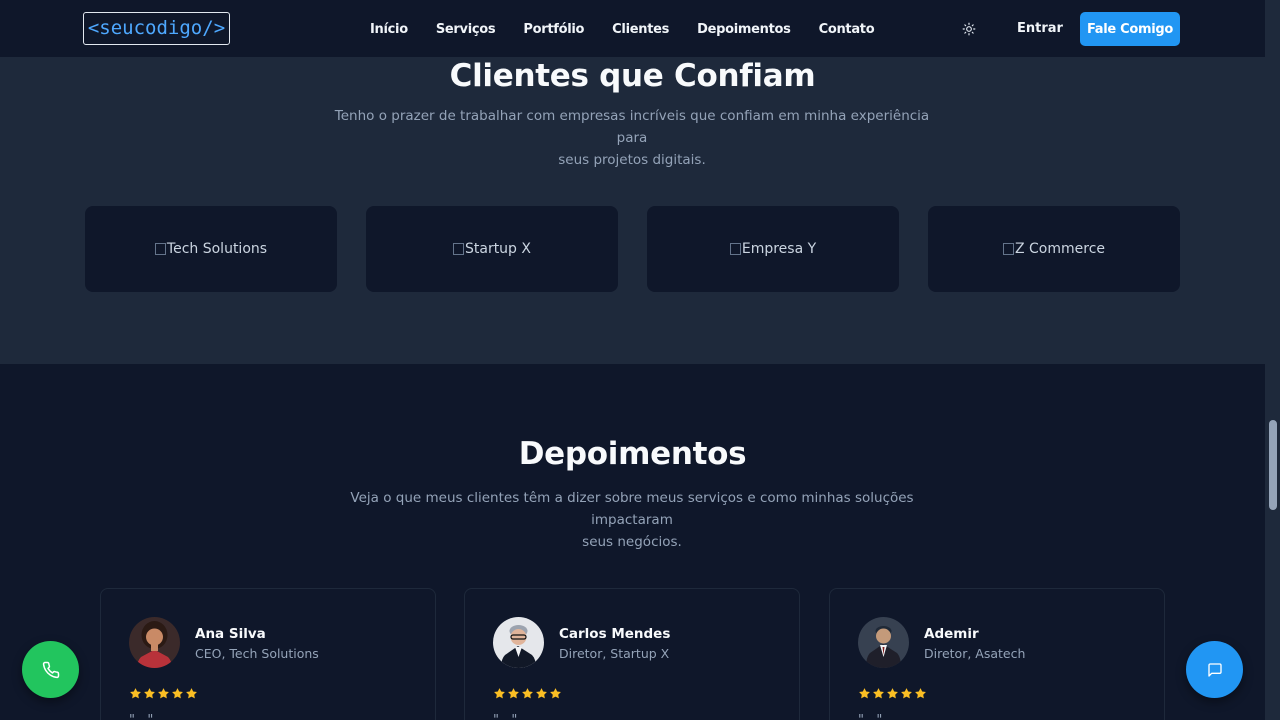  Describe the element at coordinates (951, 634) in the screenshot. I see `testimonial-name: Ademir` at that location.